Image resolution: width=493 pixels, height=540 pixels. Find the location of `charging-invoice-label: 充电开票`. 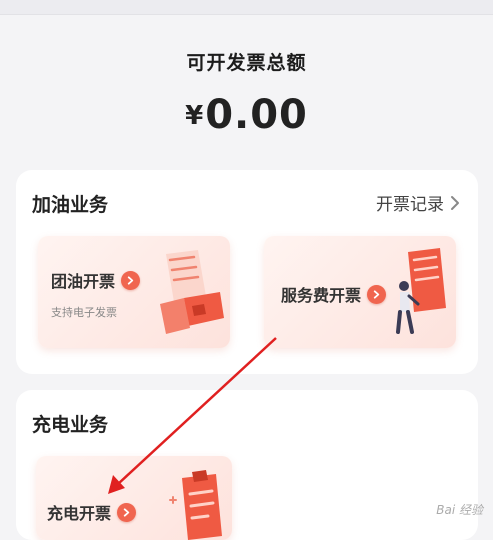

charging-invoice-label: 充电开票 is located at coordinates (79, 513).